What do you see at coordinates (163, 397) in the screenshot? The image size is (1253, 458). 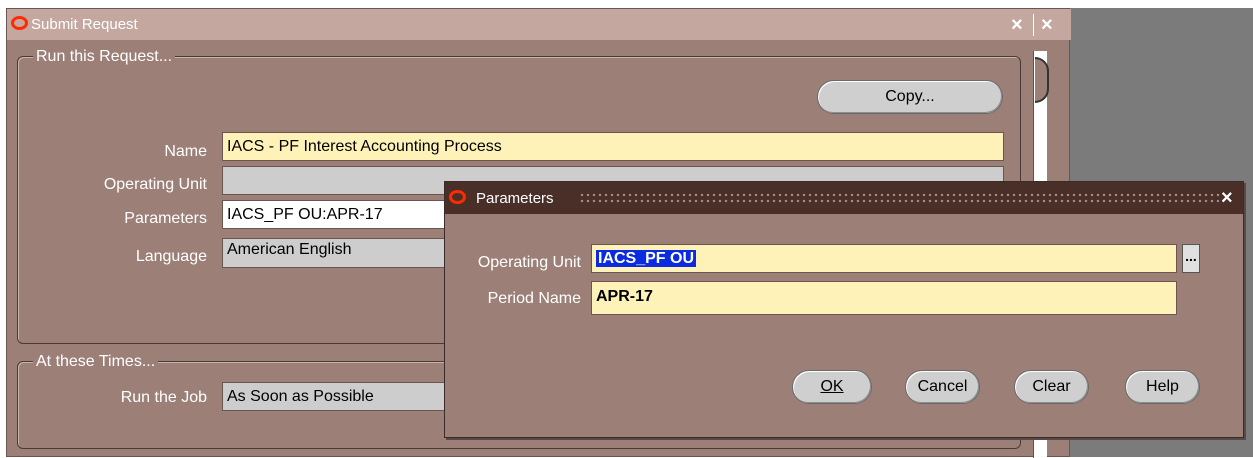 I see `run-job-label: Run the Job` at bounding box center [163, 397].